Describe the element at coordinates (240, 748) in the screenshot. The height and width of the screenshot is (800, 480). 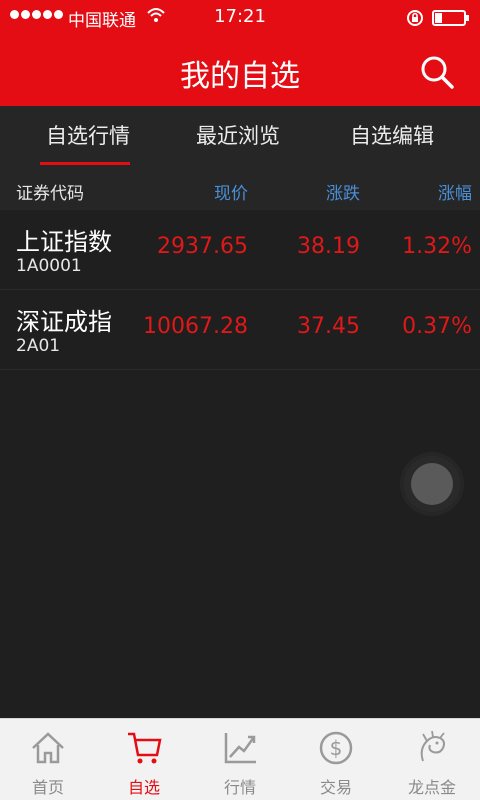
I see `chart-icon` at that location.